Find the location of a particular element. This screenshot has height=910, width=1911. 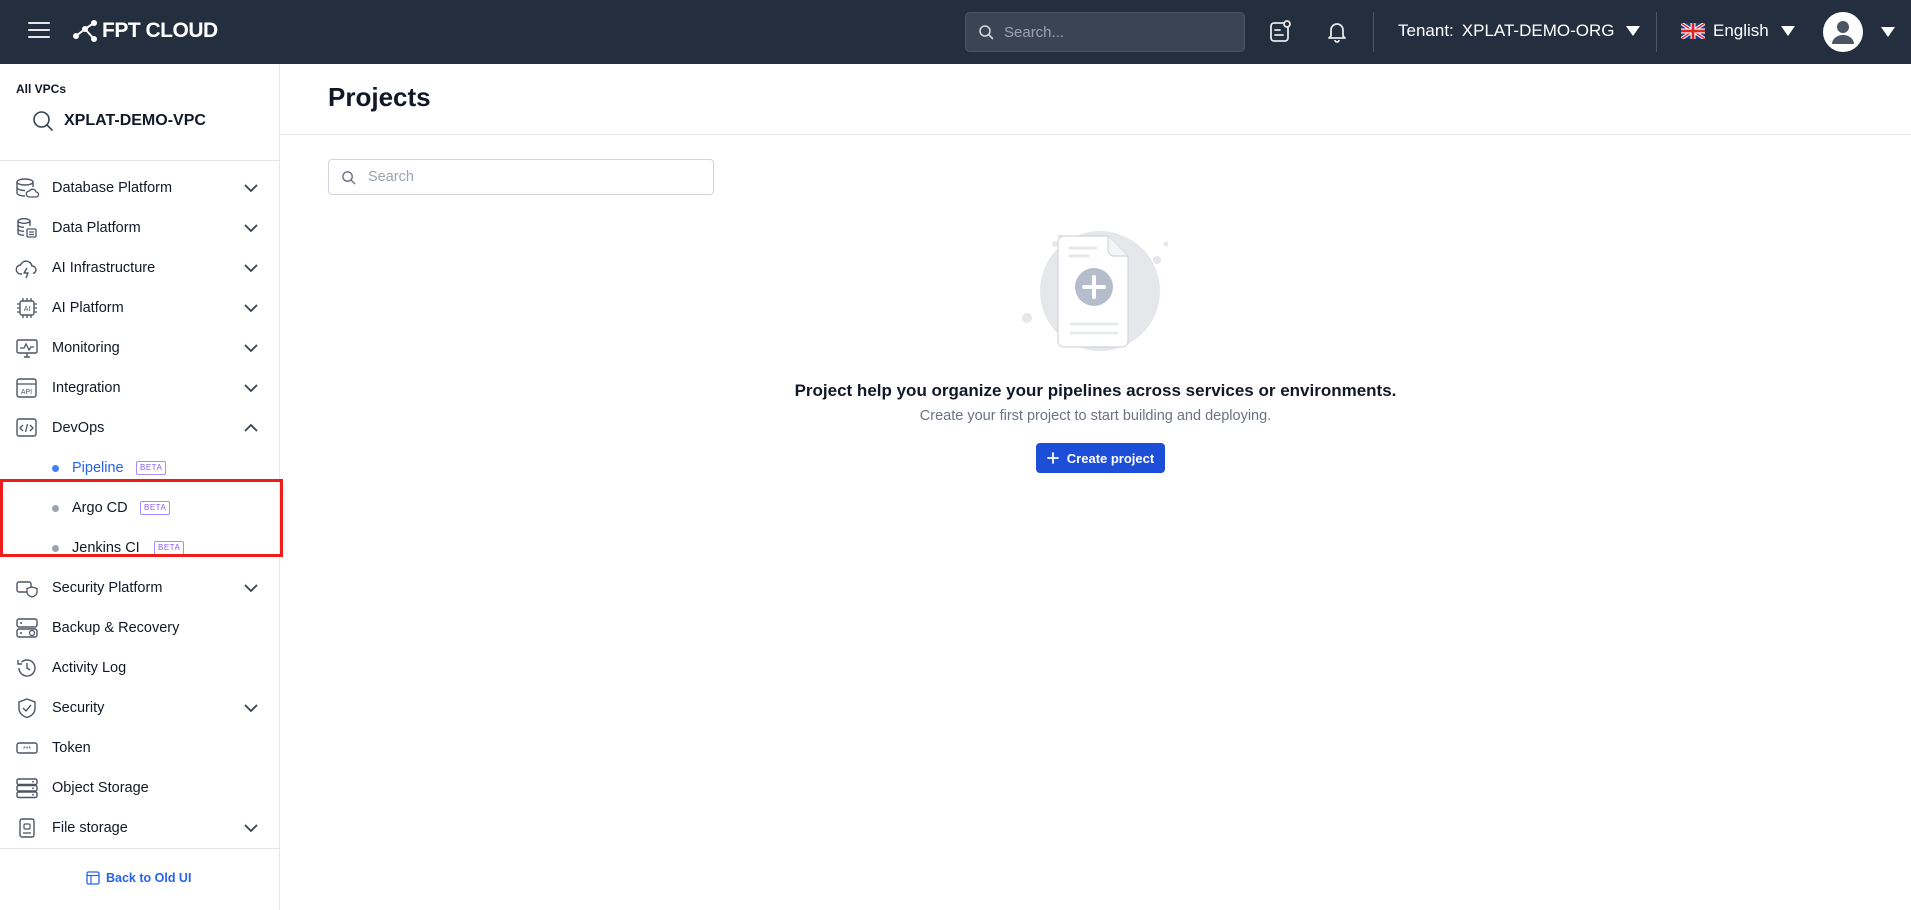

sidebar-item-label: Security Platform is located at coordinates (107, 588).